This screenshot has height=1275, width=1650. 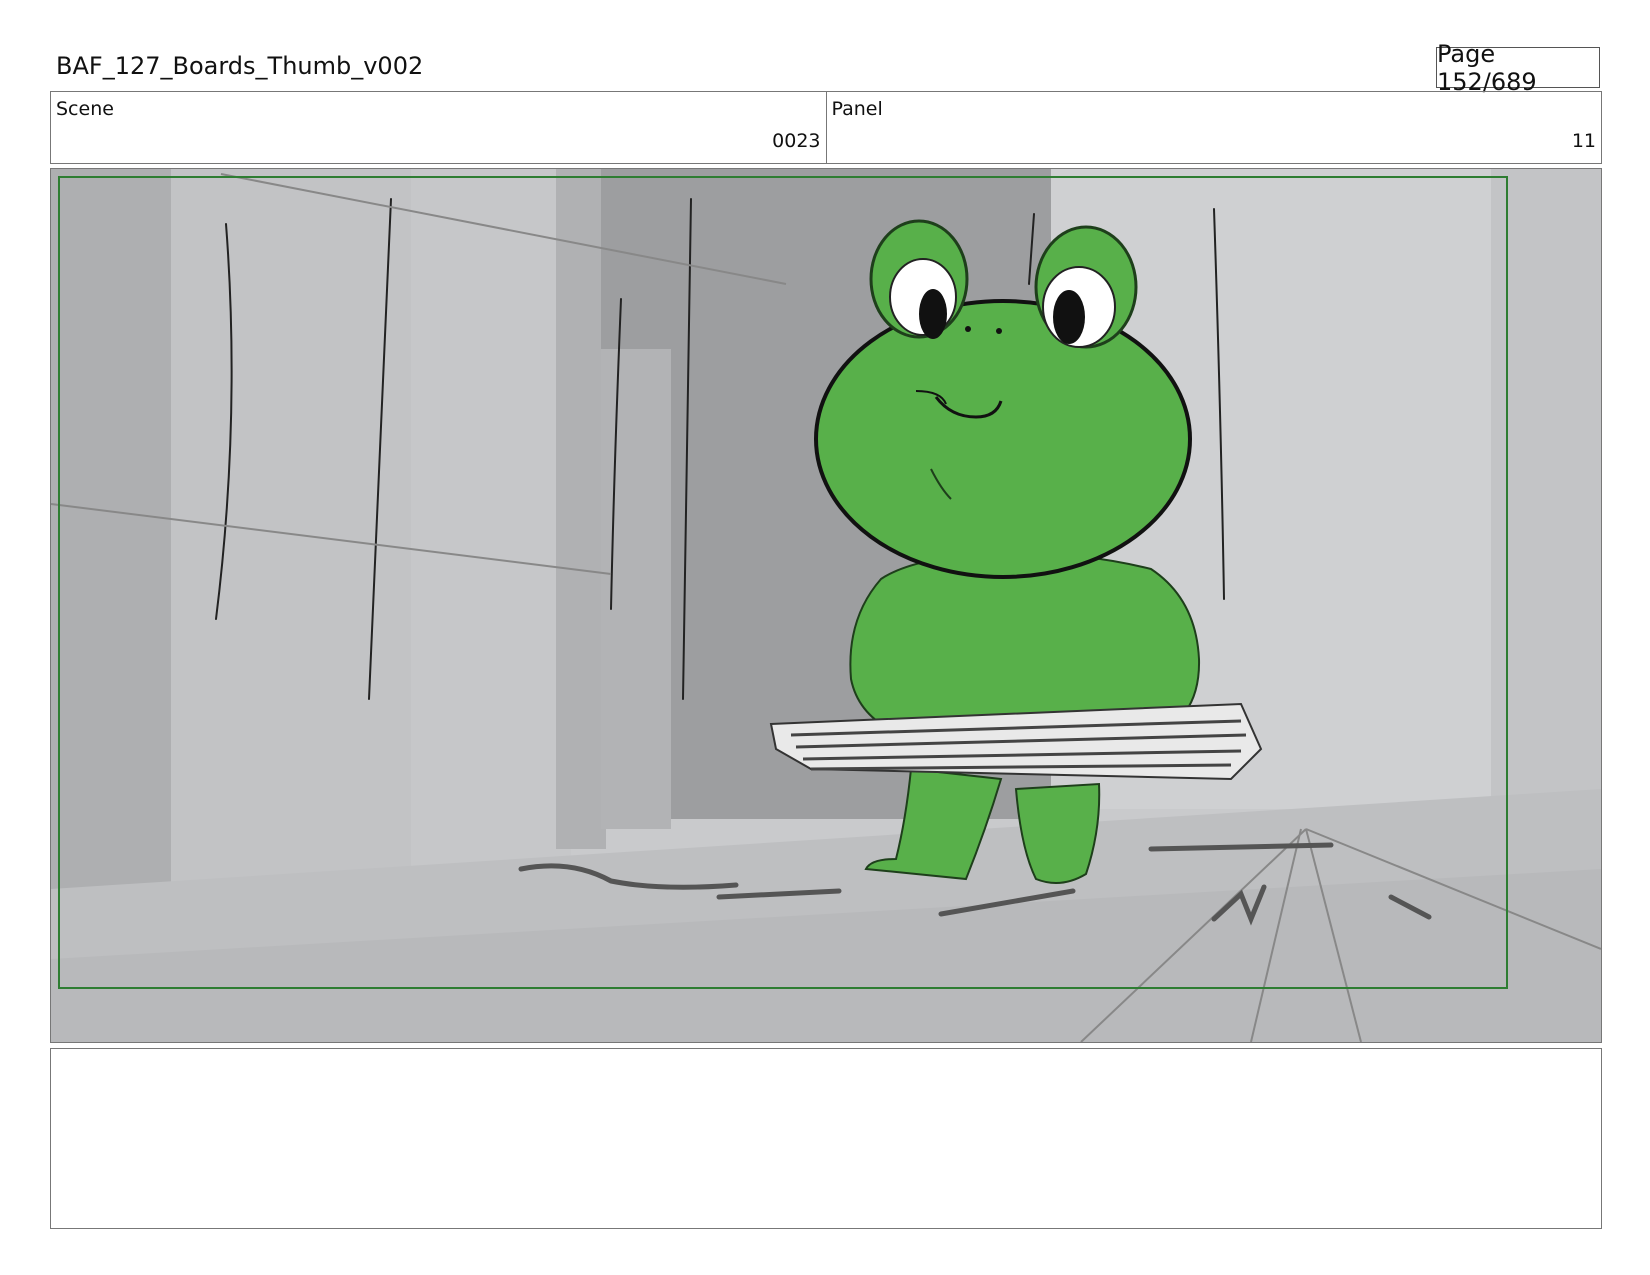 I want to click on panel-label: Panel, so click(x=857, y=109).